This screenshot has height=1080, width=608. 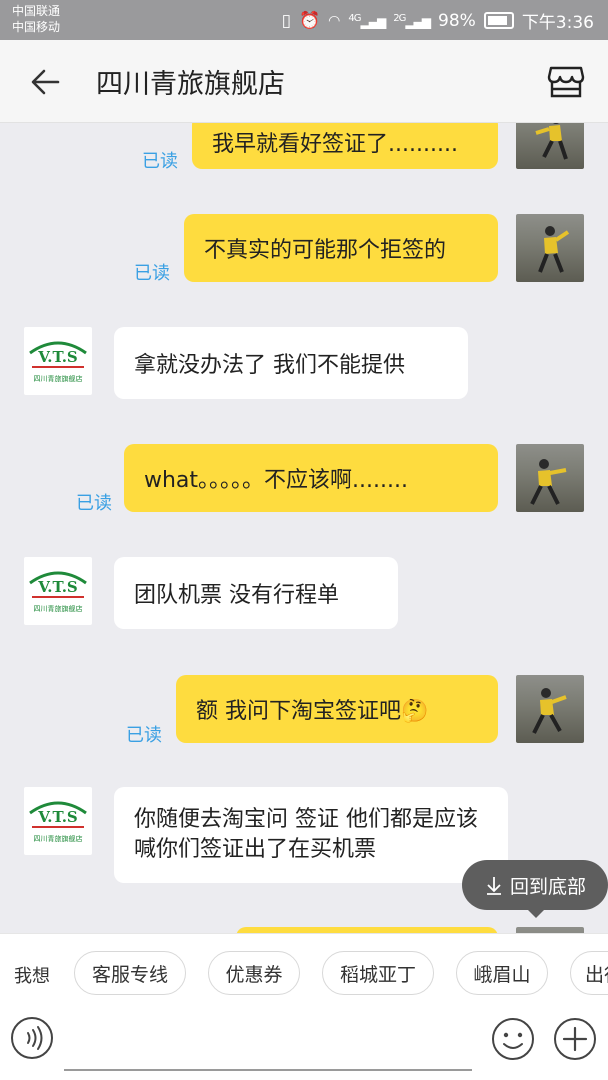 I want to click on voice-icon, so click(x=32, y=1038).